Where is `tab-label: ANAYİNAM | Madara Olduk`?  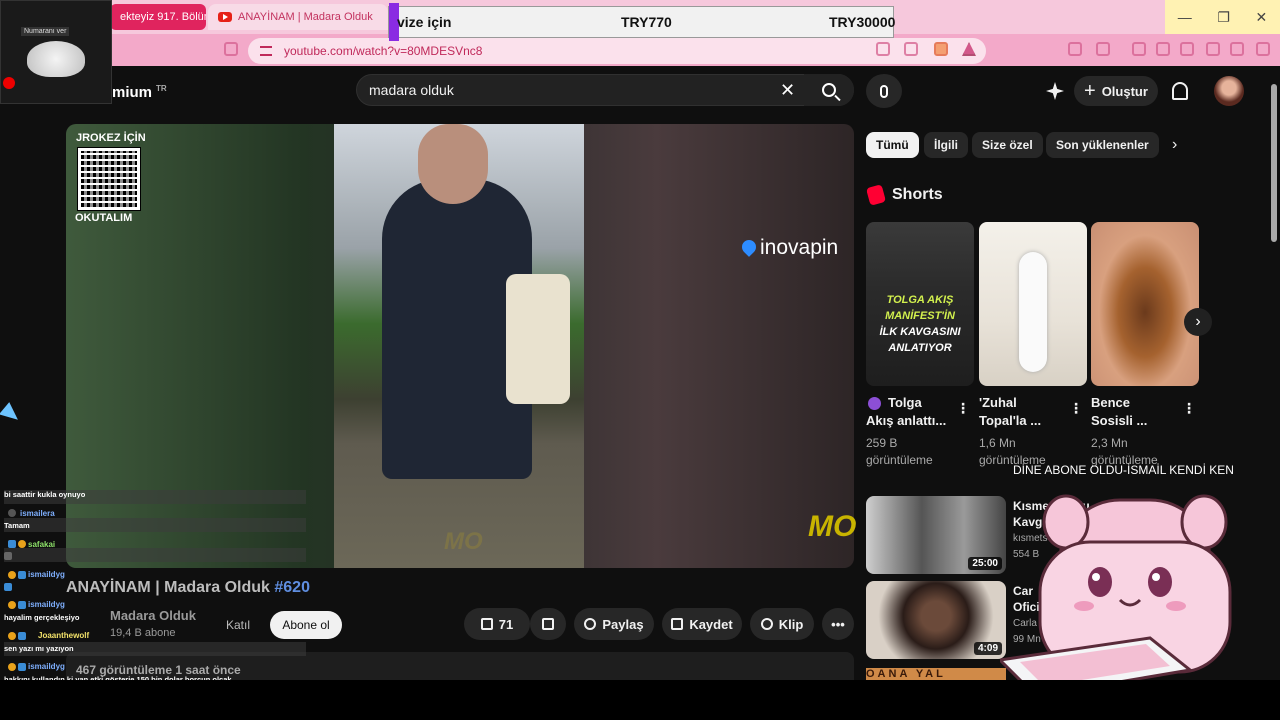
tab-label: ANAYİNAM | Madara Olduk is located at coordinates (305, 17).